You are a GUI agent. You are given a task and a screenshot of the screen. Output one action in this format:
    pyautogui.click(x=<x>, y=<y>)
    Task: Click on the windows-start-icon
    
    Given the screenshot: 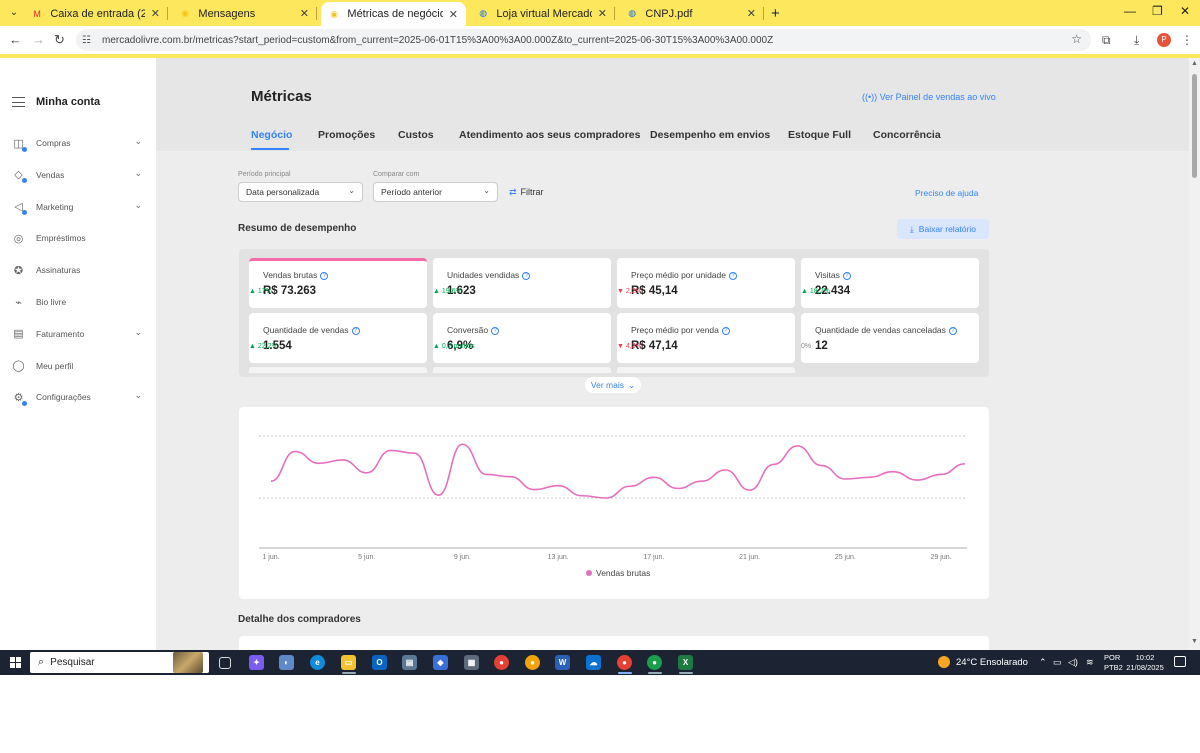 What is the action you would take?
    pyautogui.click(x=15, y=662)
    